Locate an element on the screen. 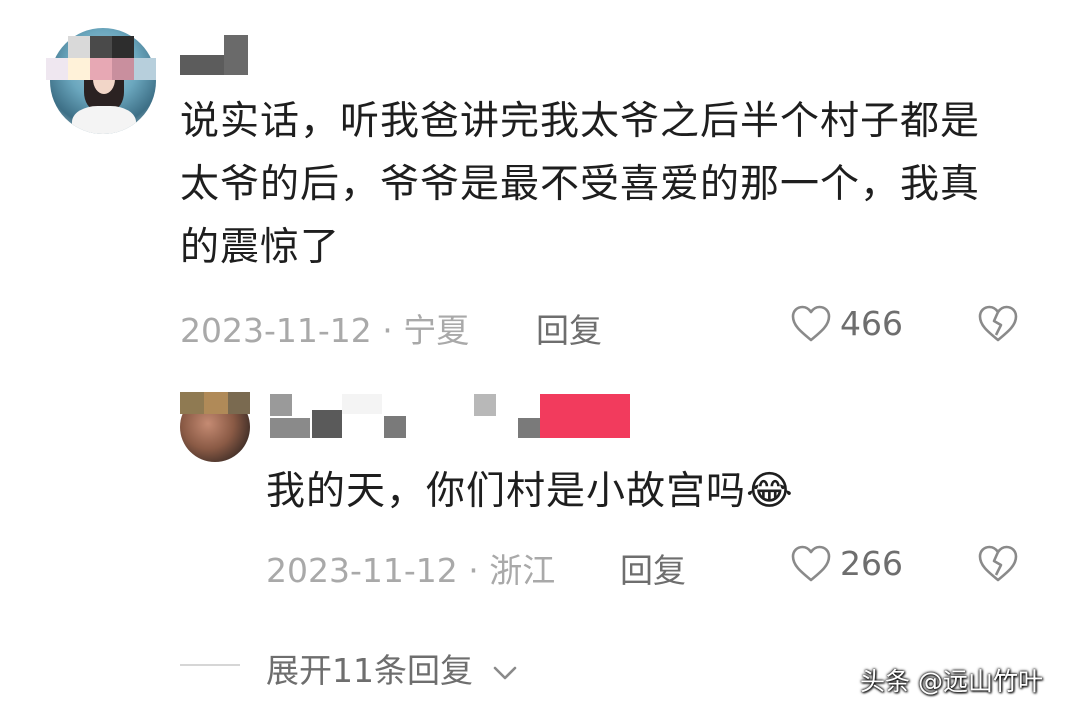  chevron-down-icon is located at coordinates (505, 673).